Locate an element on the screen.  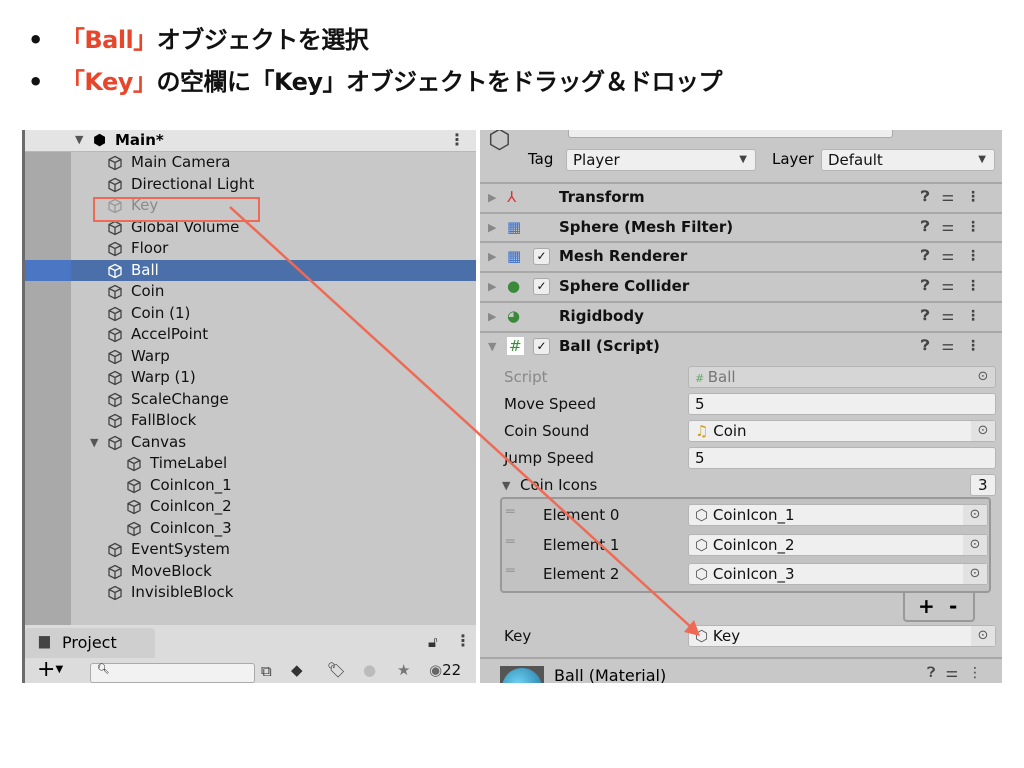
tag-icon: 🏷︎ is located at coordinates (336, 670).